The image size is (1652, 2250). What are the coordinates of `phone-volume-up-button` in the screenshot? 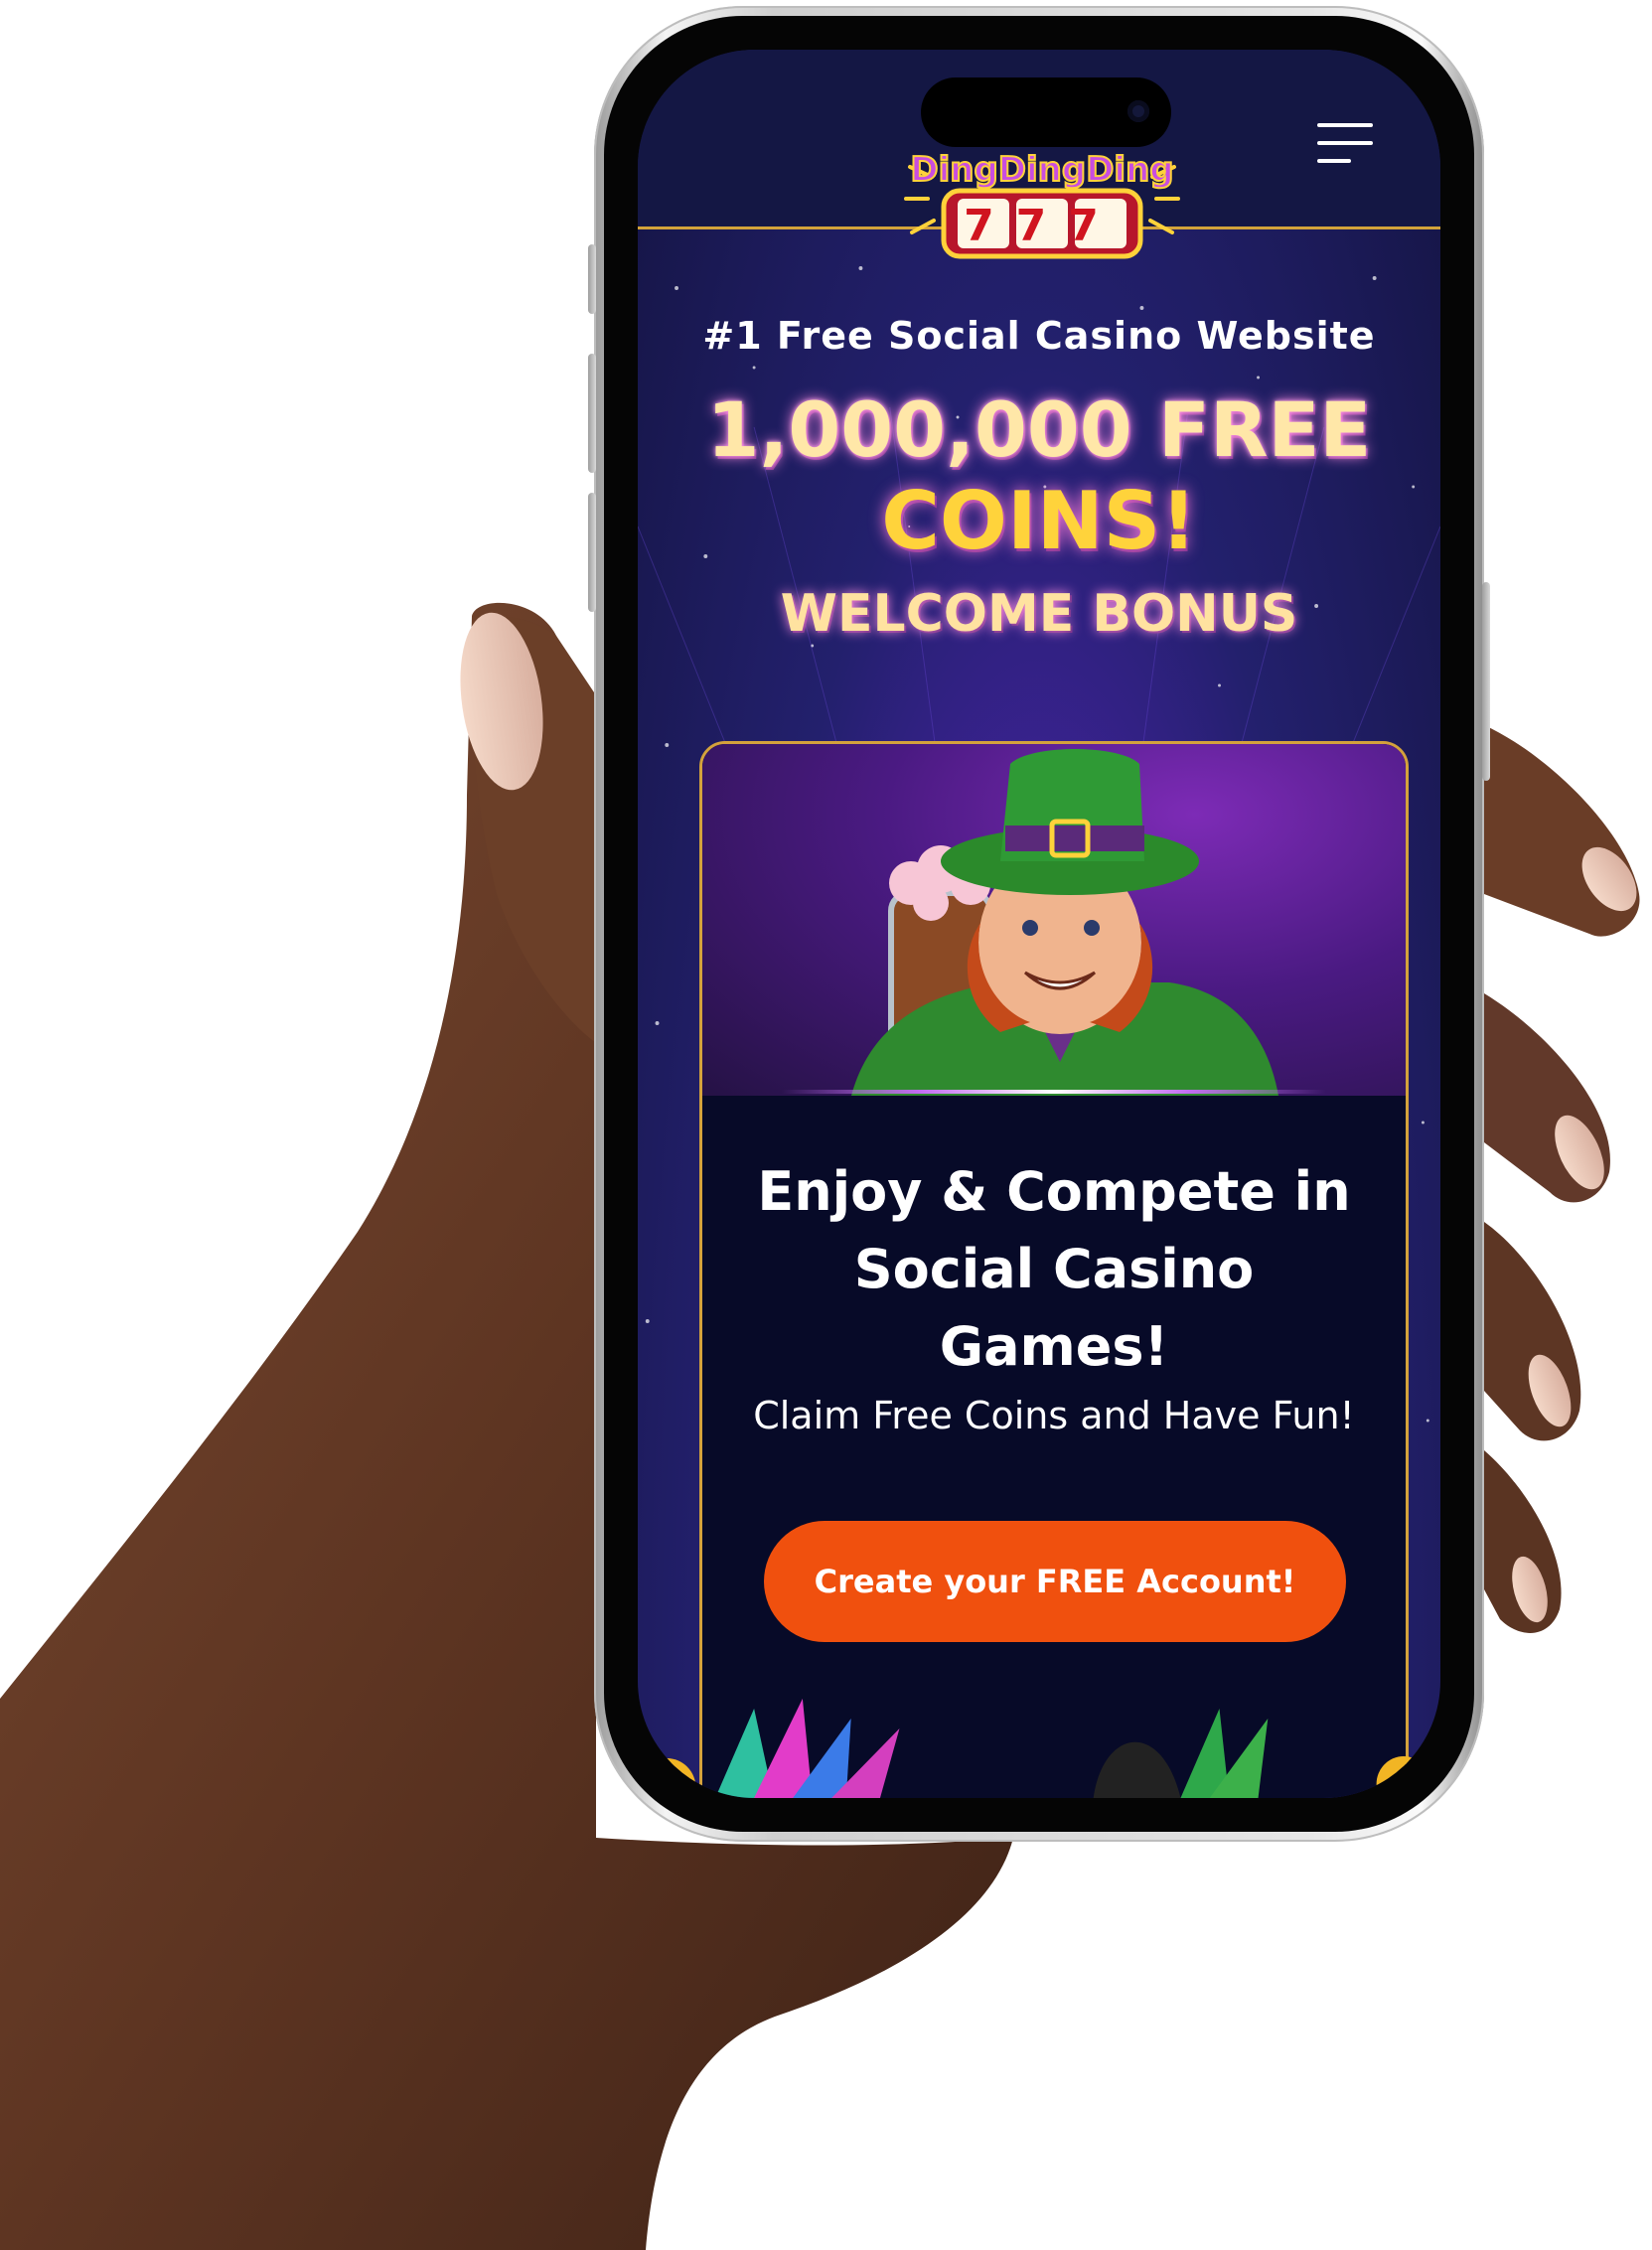 It's located at (592, 413).